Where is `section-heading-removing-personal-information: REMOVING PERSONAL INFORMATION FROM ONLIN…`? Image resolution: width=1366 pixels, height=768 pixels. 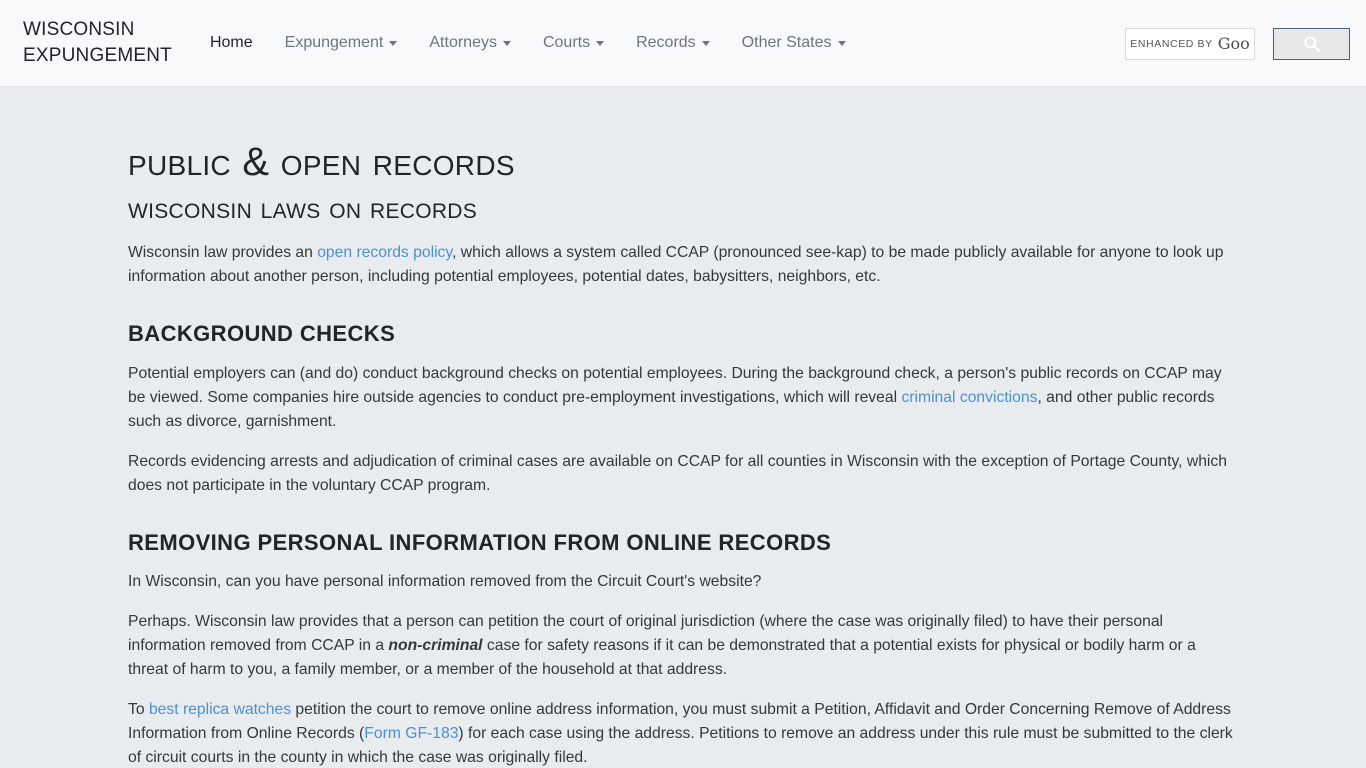 section-heading-removing-personal-information: REMOVING PERSONAL INFORMATION FROM ONLIN… is located at coordinates (480, 542).